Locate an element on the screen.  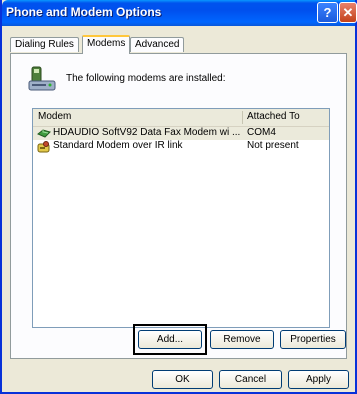
properties-button: Properties is located at coordinates (313, 339).